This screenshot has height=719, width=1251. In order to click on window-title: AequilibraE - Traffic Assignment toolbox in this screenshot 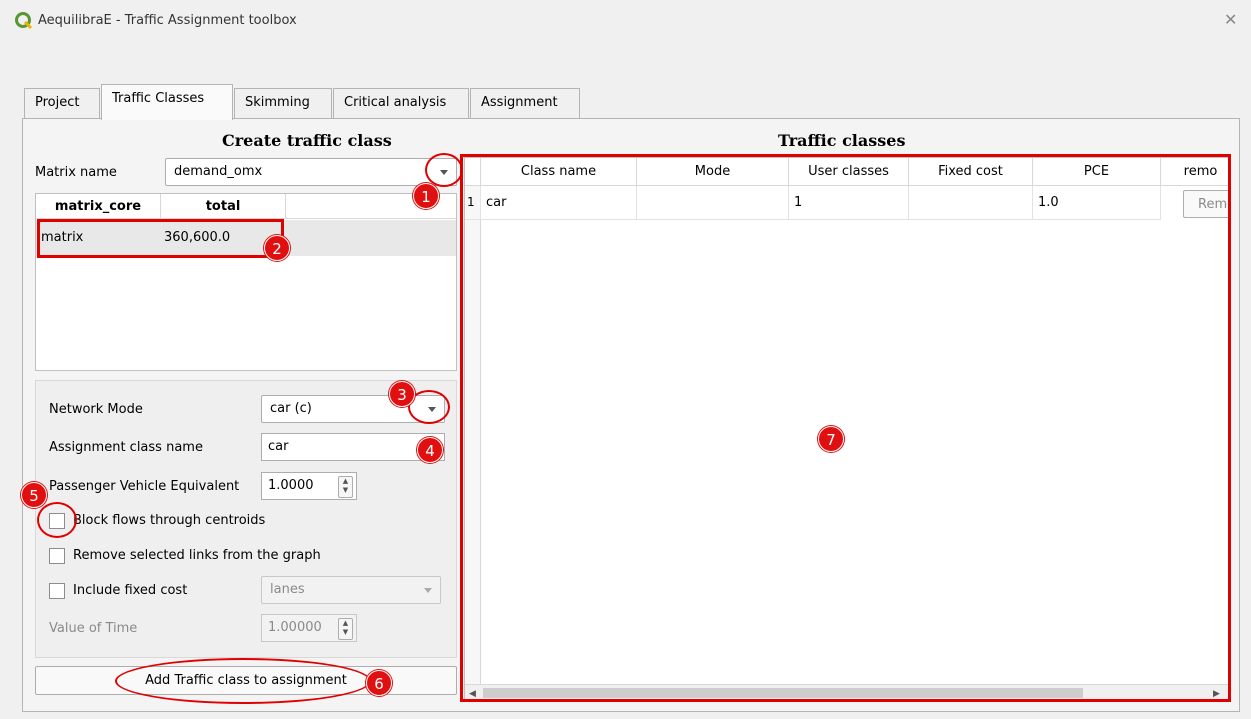, I will do `click(167, 20)`.